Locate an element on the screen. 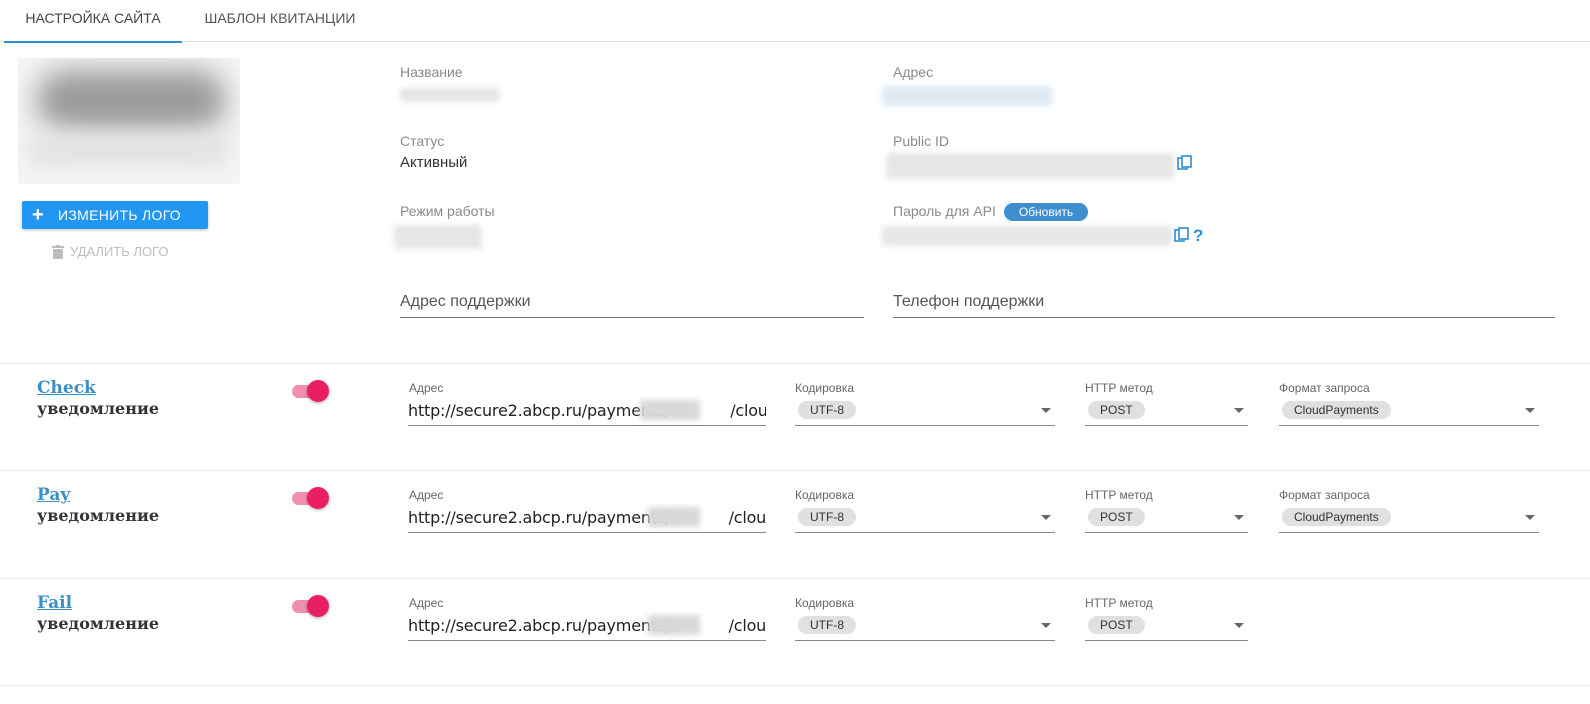  copy-public-id-icon is located at coordinates (1185, 164).